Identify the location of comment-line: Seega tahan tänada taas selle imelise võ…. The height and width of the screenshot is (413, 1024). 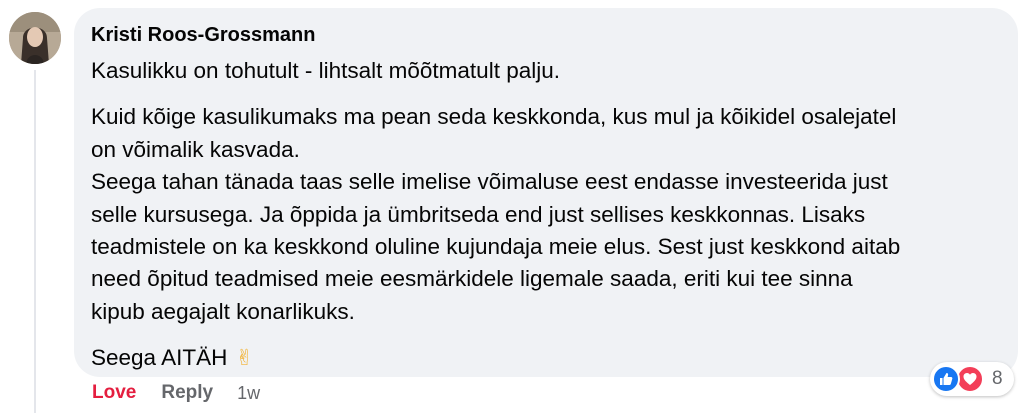
(489, 182).